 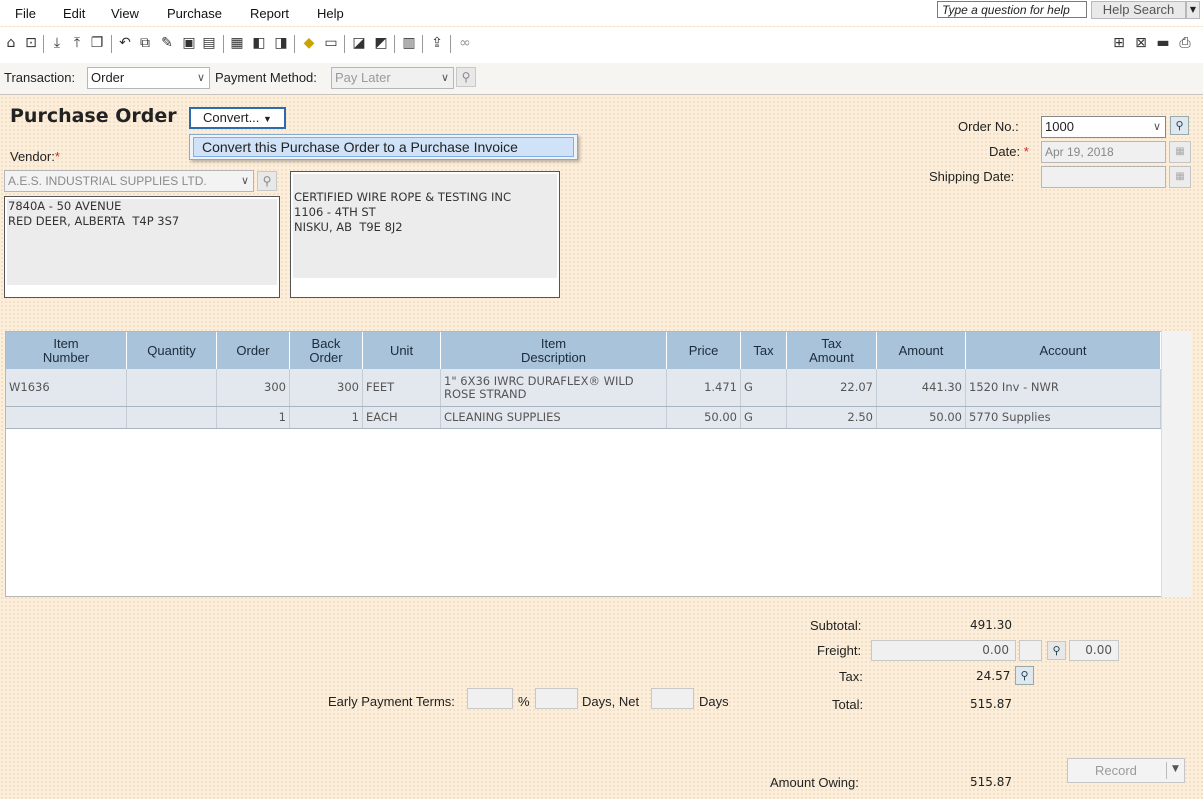 I want to click on print-preview-icon: ▦, so click(x=237, y=43).